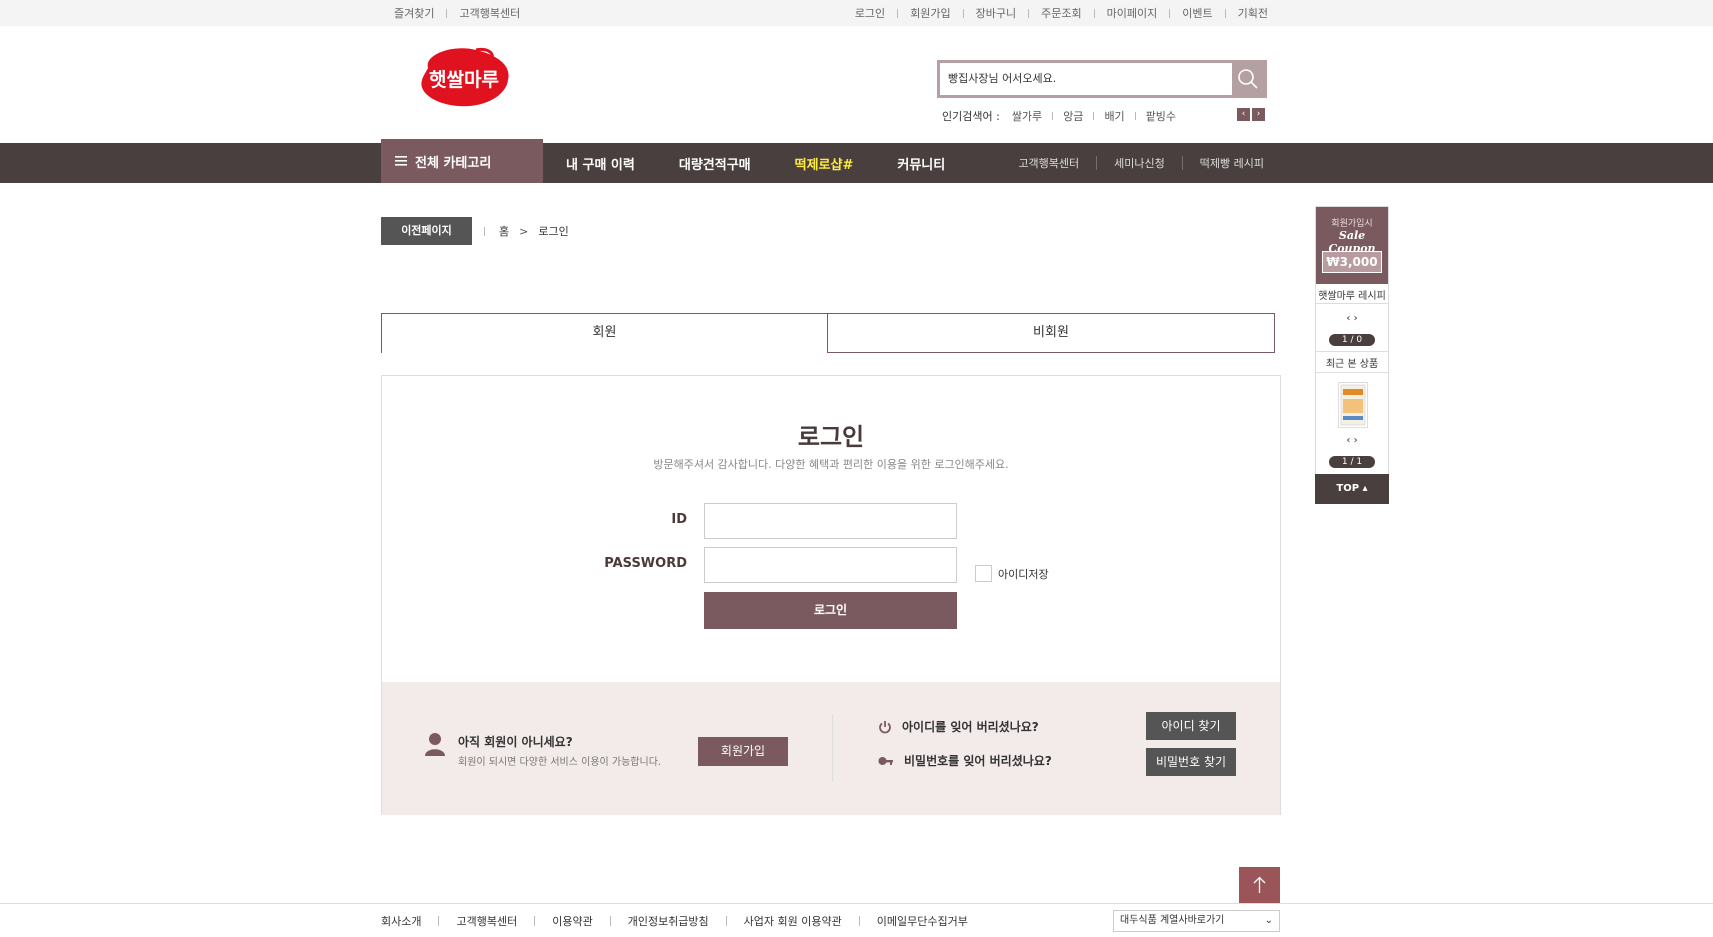 This screenshot has width=1713, height=937. Describe the element at coordinates (870, 13) in the screenshot. I see `login-link: 로그인` at that location.